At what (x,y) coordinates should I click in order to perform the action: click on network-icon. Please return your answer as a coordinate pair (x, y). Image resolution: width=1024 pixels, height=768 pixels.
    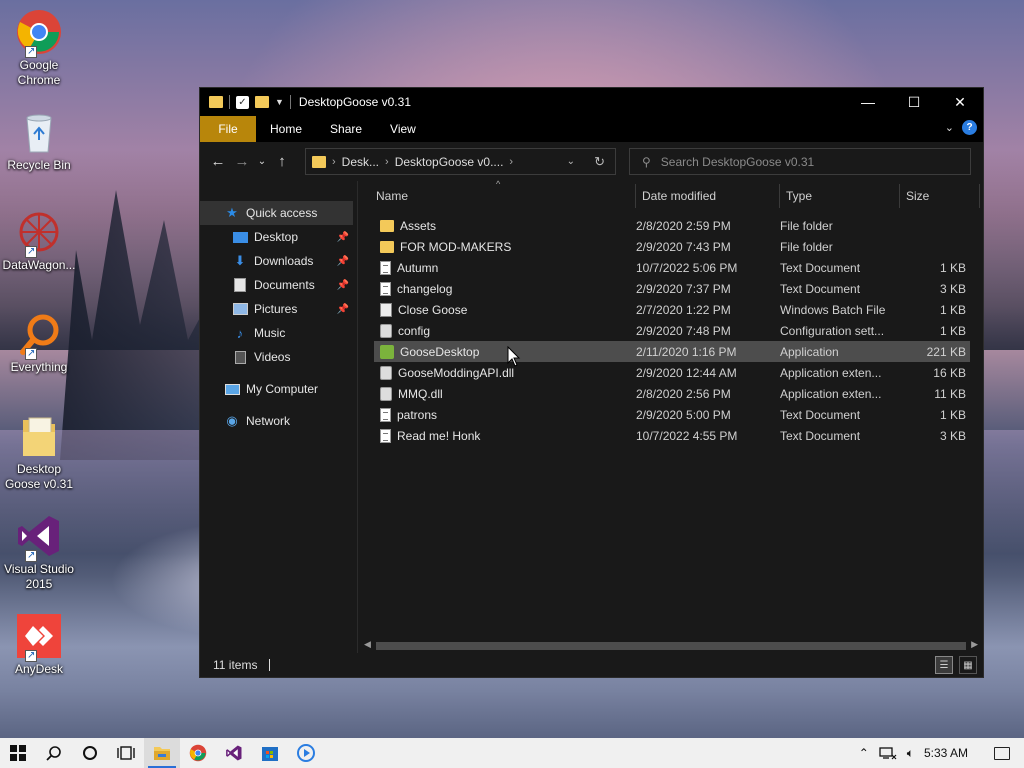
    Looking at the image, I should click on (888, 753).